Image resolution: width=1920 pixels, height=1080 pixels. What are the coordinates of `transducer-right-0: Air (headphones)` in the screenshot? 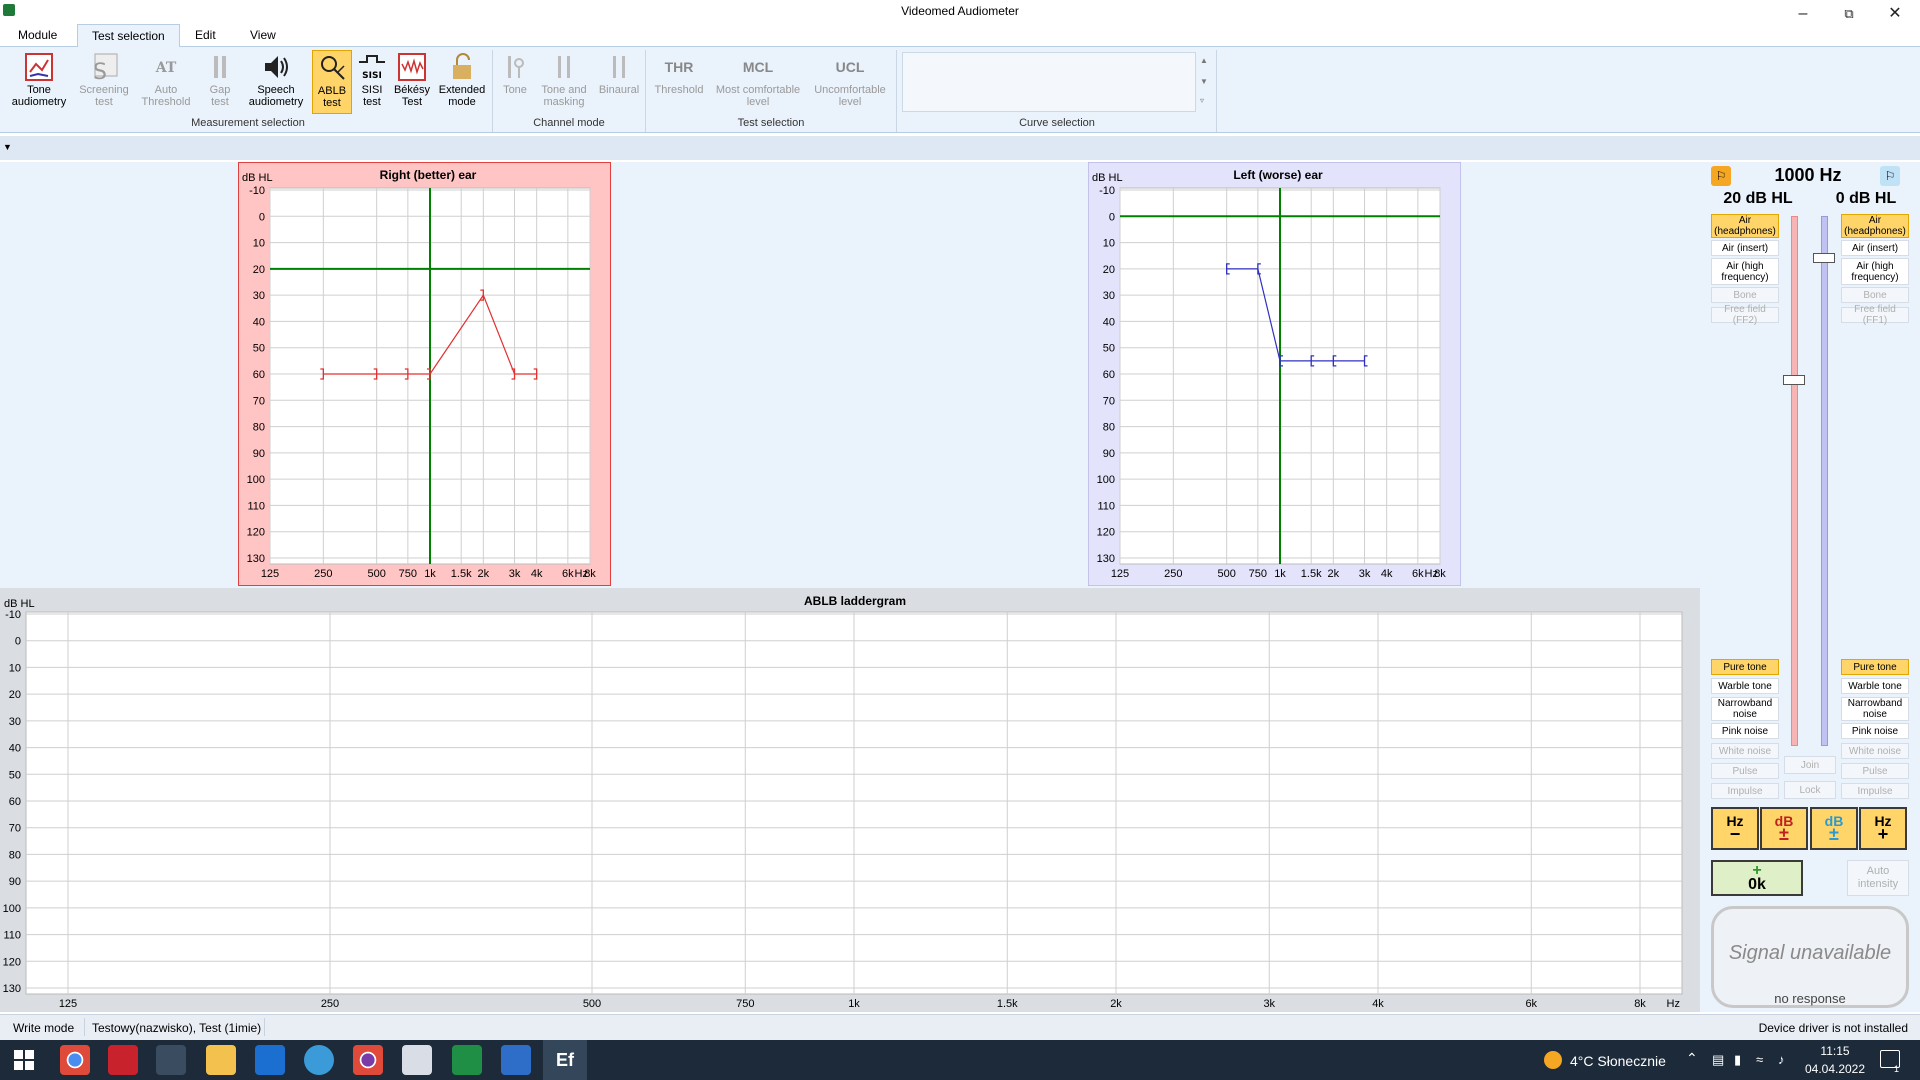 It's located at (1745, 226).